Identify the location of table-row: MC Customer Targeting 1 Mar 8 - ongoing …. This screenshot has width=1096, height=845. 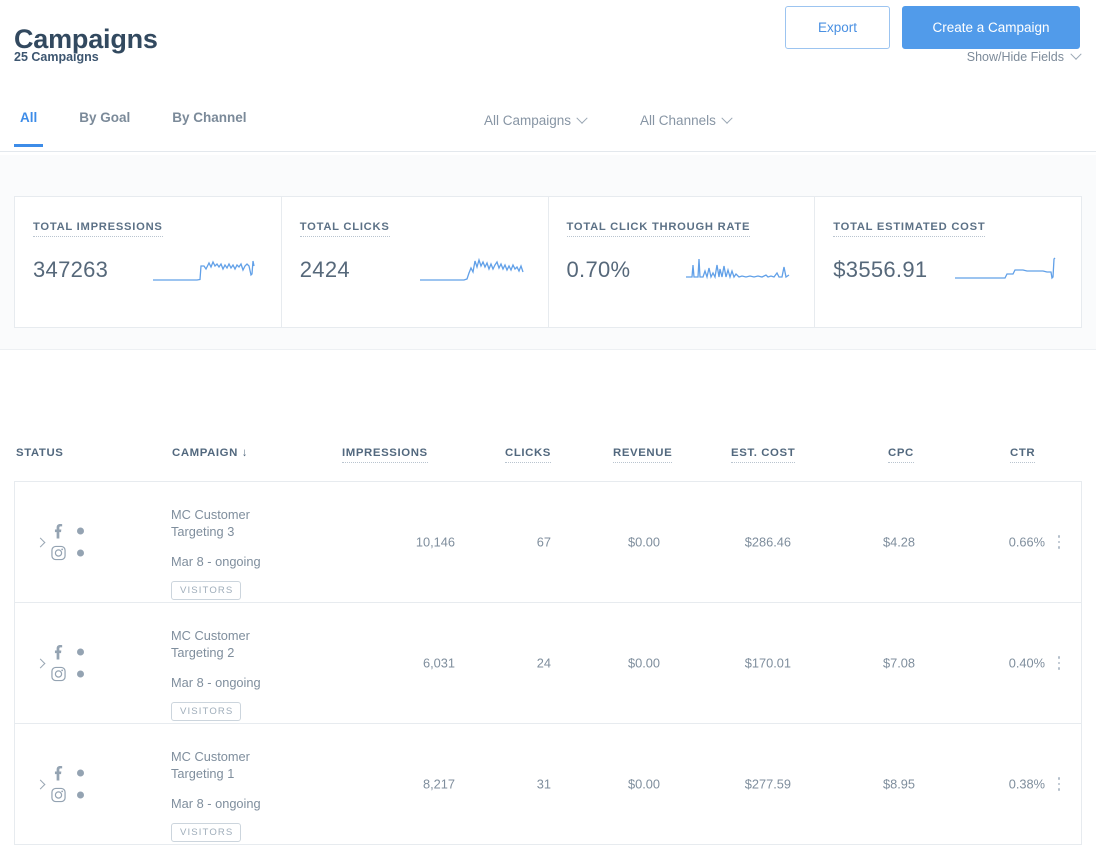
(548, 784).